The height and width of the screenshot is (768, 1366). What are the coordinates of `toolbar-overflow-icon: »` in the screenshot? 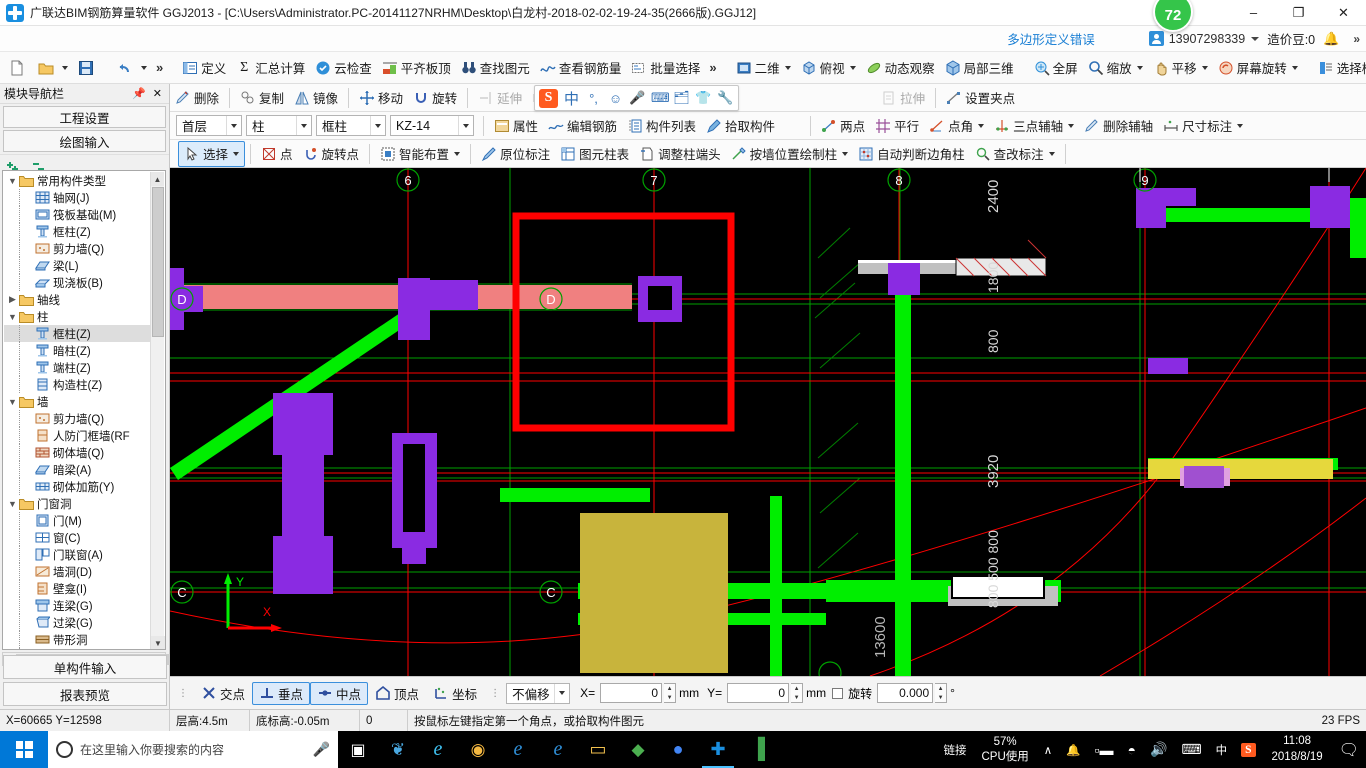 It's located at (159, 67).